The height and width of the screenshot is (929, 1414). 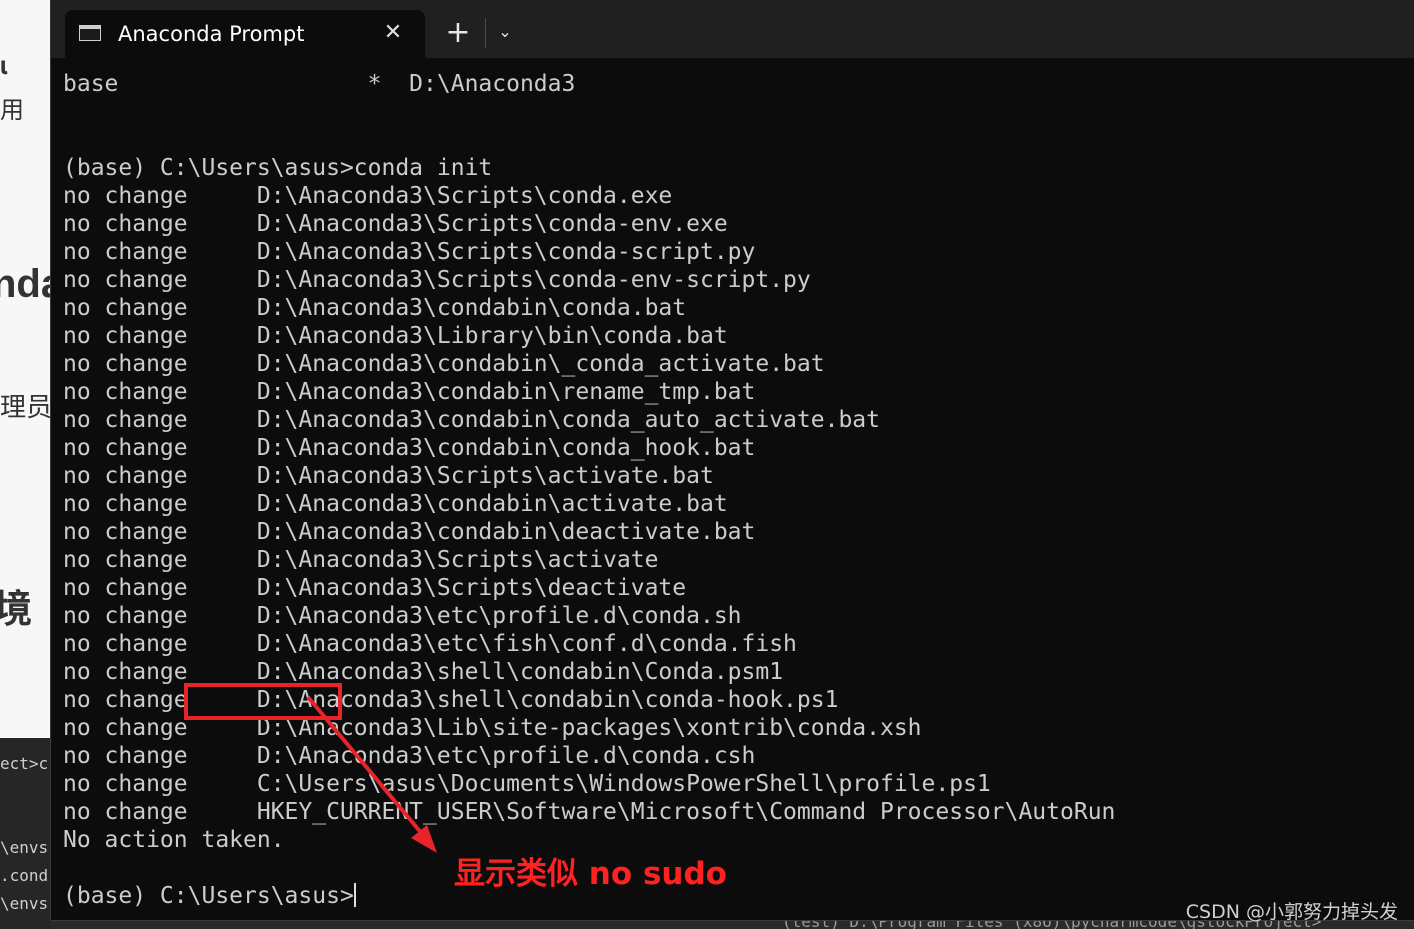 What do you see at coordinates (24, 875) in the screenshot?
I see `background-text-fragment: .cond` at bounding box center [24, 875].